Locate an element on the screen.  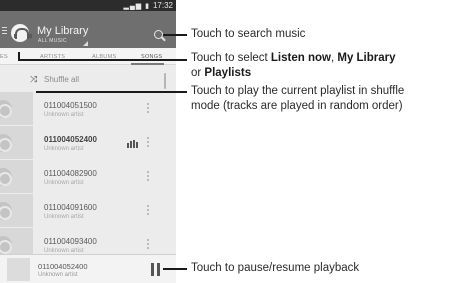
dropdown-caret-icon is located at coordinates (85, 43).